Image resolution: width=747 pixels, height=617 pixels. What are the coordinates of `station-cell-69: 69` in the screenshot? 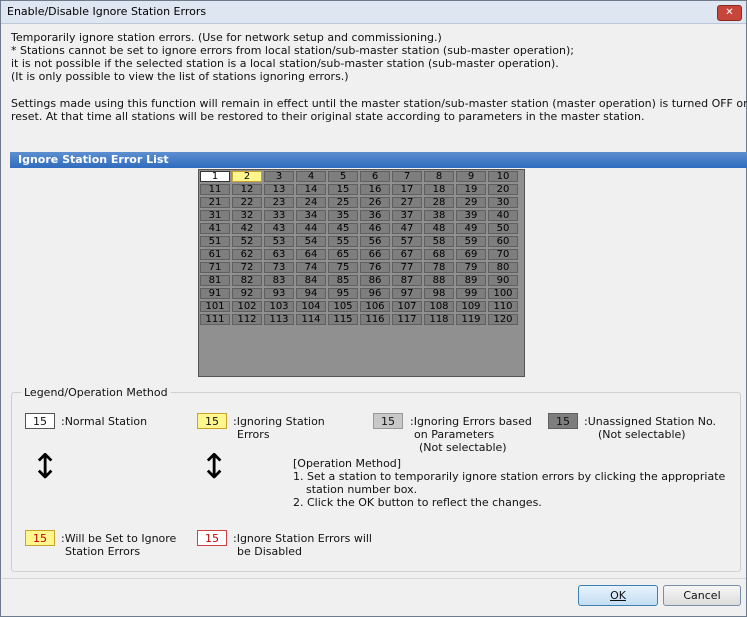 It's located at (471, 254).